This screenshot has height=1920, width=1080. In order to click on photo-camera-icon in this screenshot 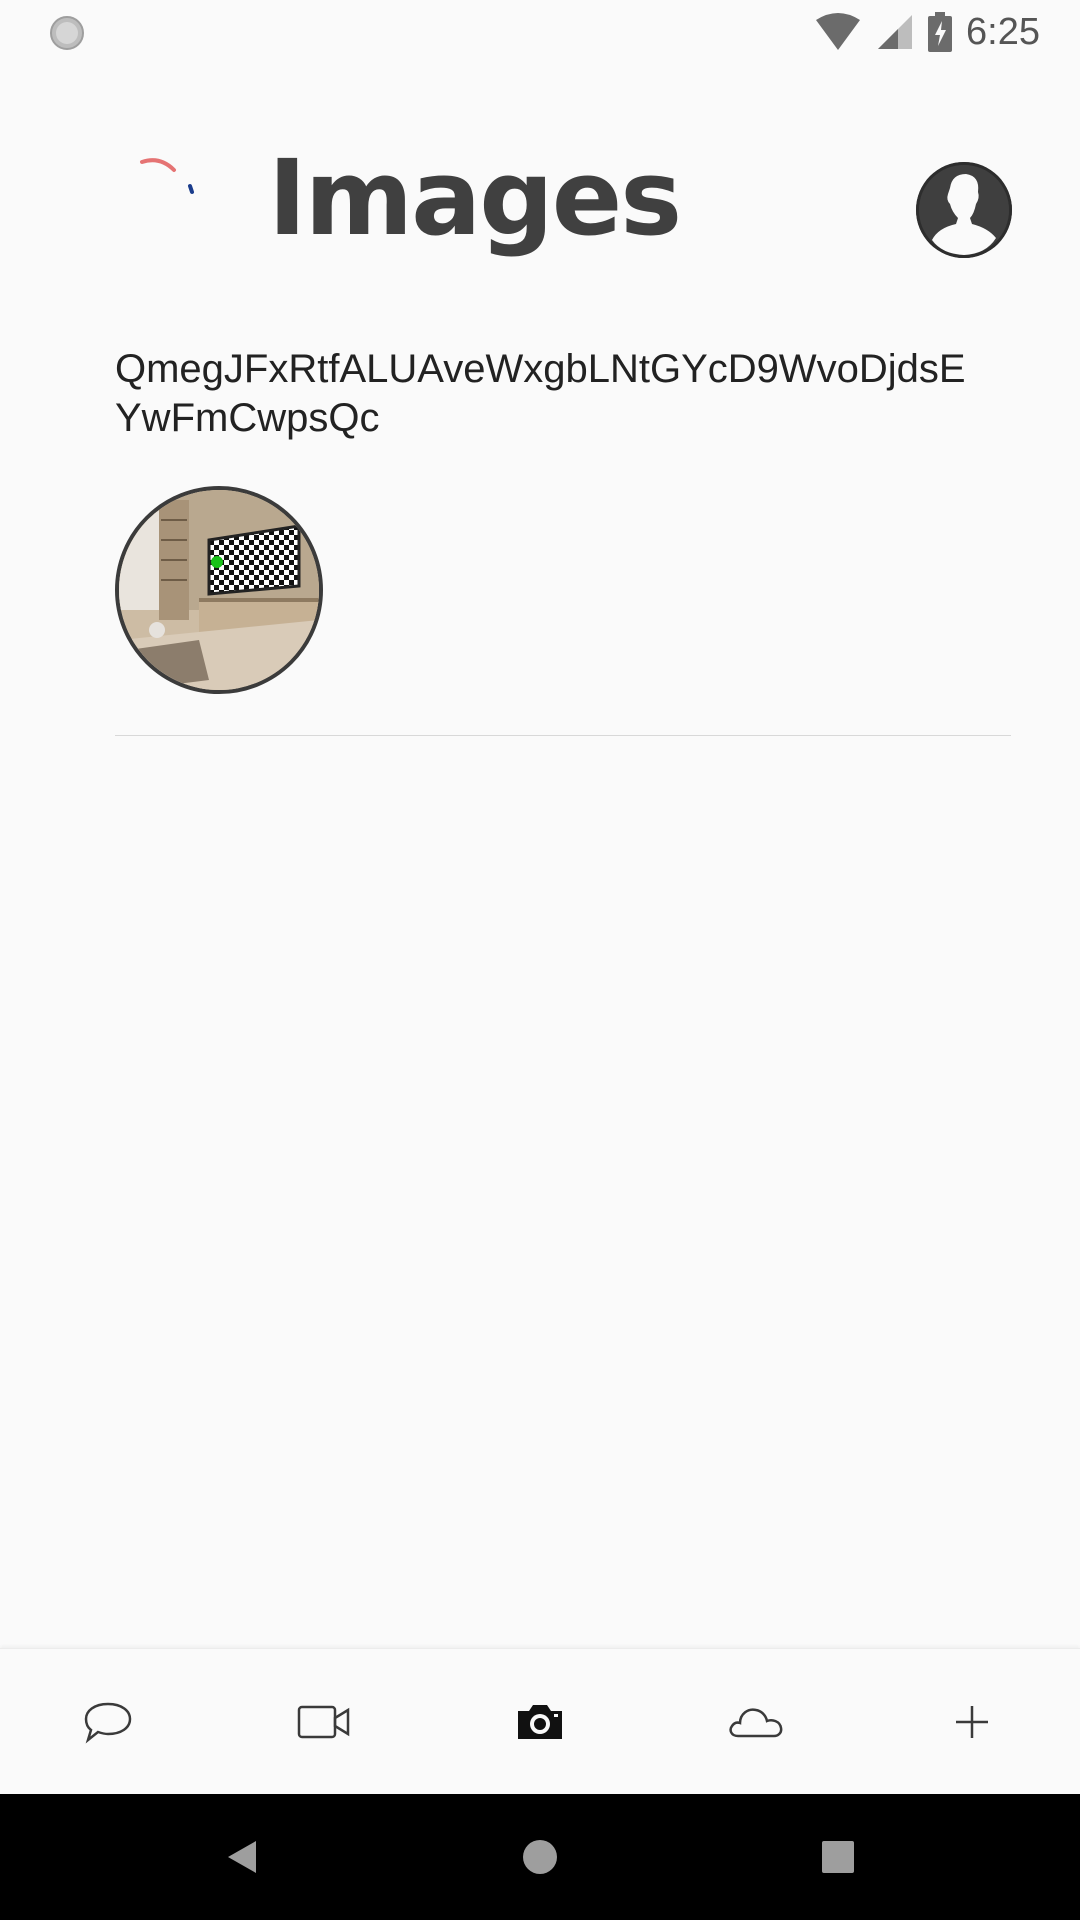, I will do `click(540, 1722)`.